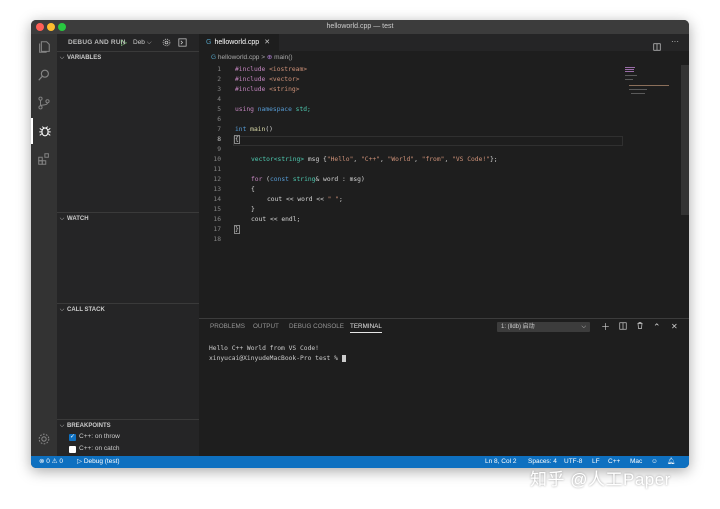 This screenshot has height=509, width=720. I want to click on activity-bar, so click(44, 245).